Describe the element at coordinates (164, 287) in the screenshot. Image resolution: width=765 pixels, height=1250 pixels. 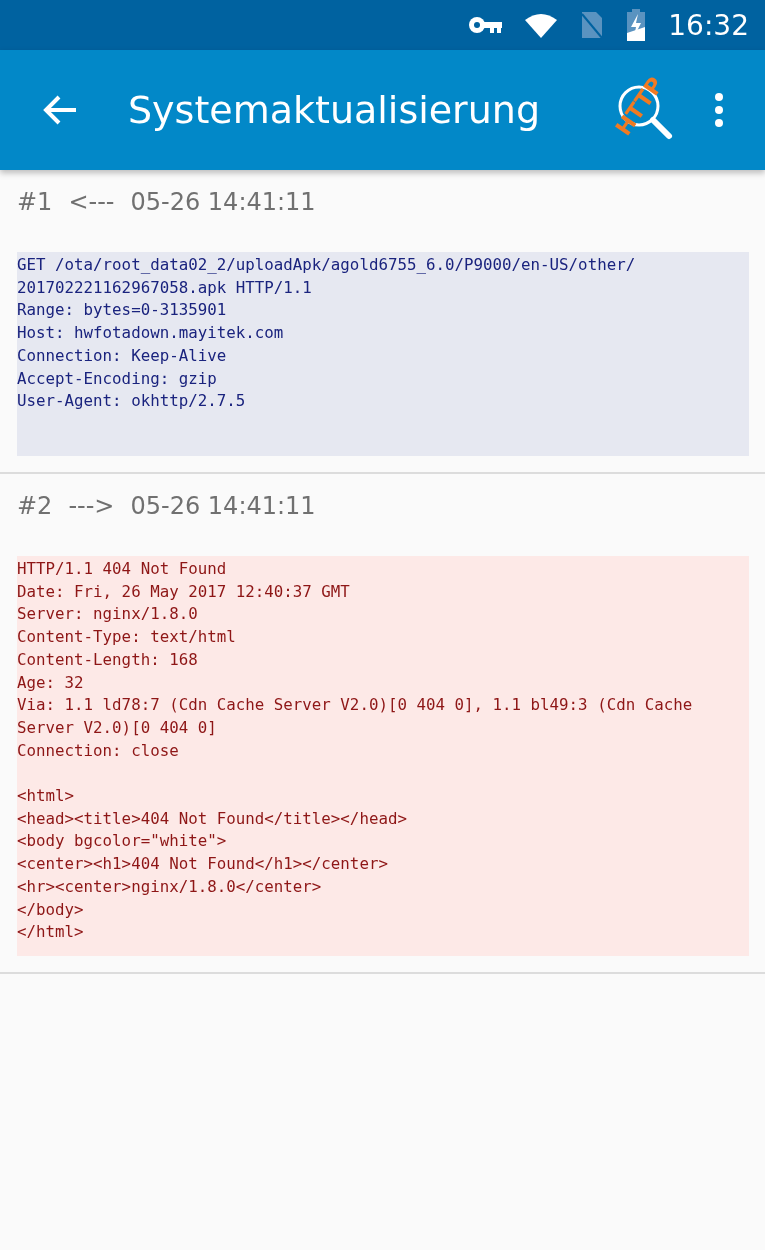
I see `code-line: 201702221162967058.apk HTTP/1.1` at that location.